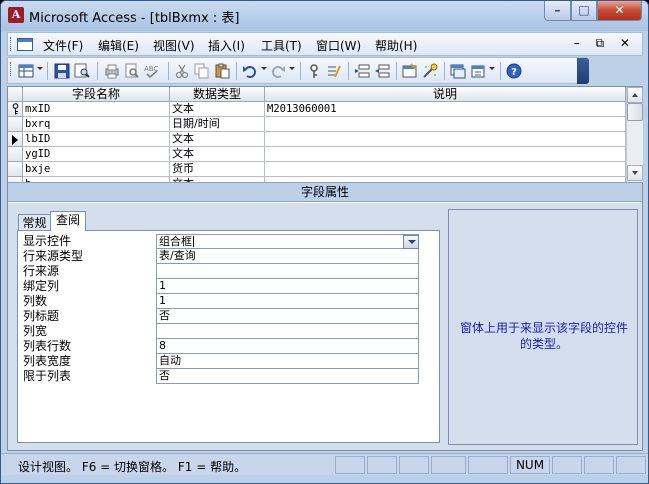  I want to click on menu-file: 文件(F), so click(63, 45).